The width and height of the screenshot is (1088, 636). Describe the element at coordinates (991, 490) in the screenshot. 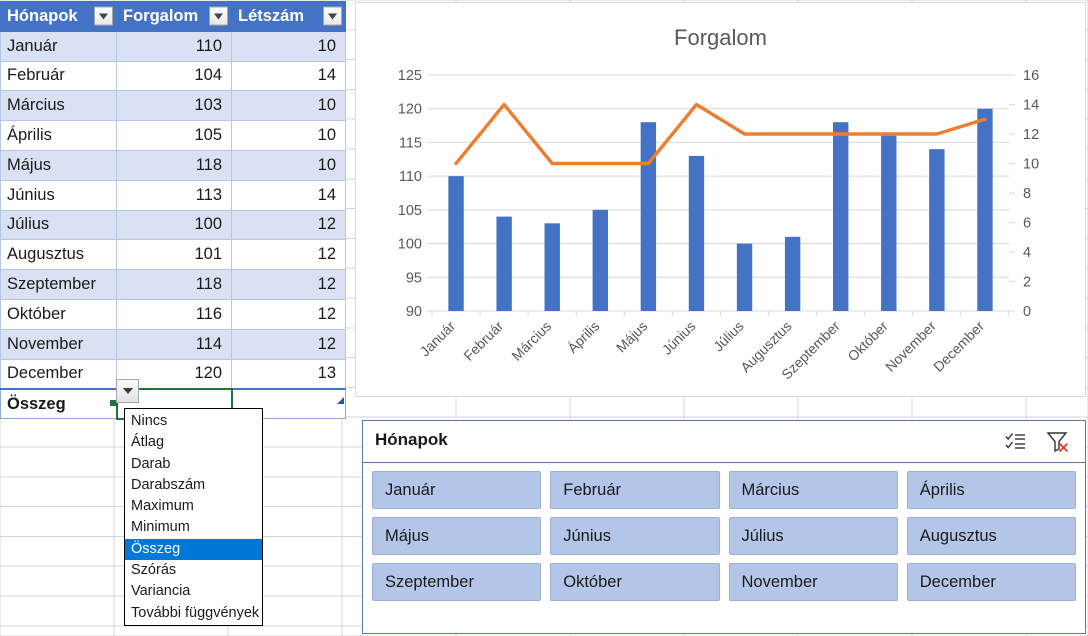

I see `slicer-item: Április` at that location.